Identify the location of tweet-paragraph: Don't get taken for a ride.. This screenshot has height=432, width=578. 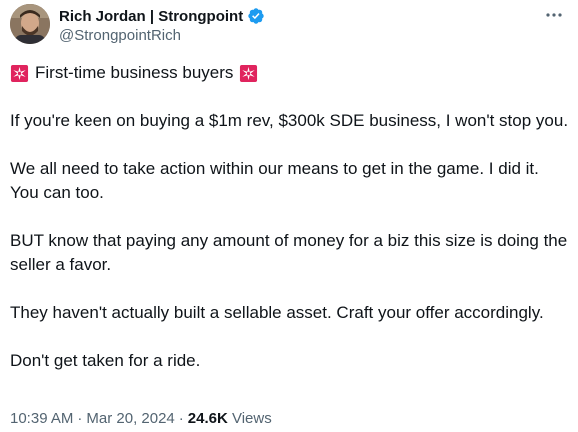
(105, 360).